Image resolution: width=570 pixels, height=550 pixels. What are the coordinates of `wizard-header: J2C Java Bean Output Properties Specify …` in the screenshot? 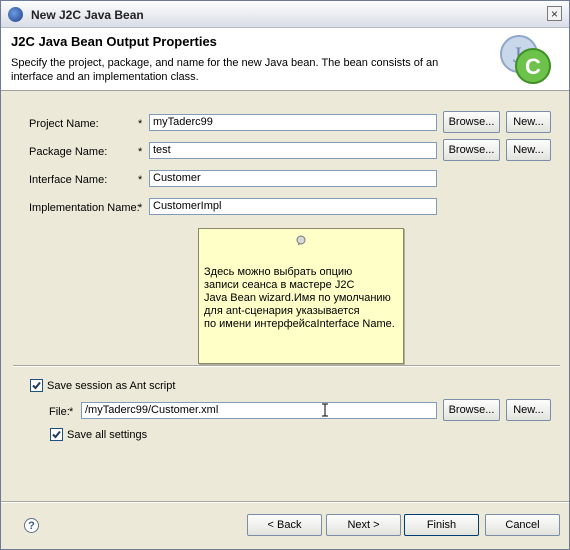 It's located at (285, 59).